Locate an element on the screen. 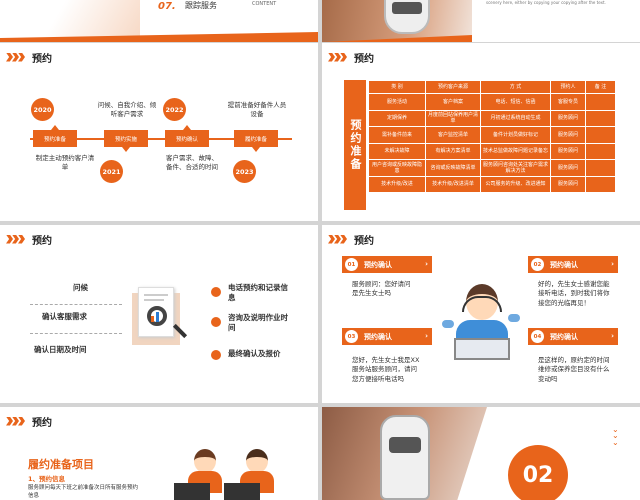  cell: 咨询或反映故障清单 is located at coordinates (453, 168).